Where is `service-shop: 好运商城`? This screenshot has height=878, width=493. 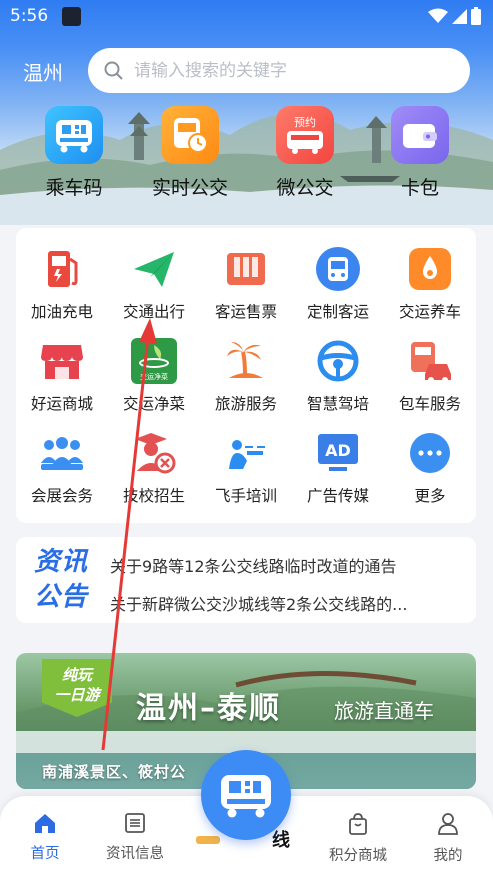 service-shop: 好运商城 is located at coordinates (62, 375).